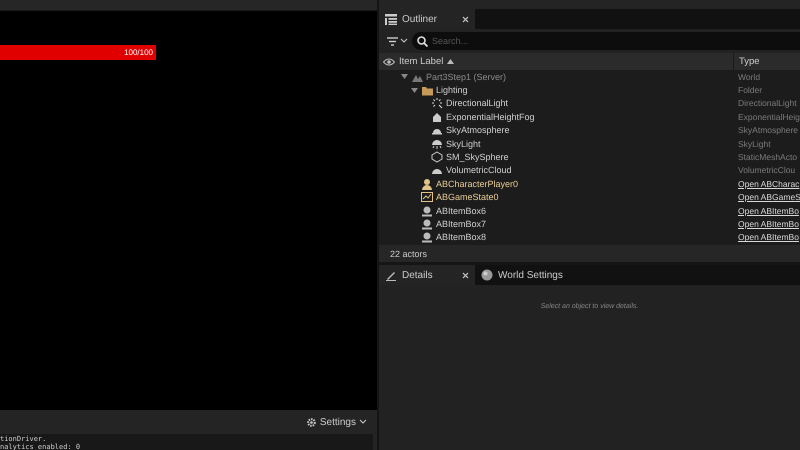  I want to click on globe-icon, so click(487, 275).